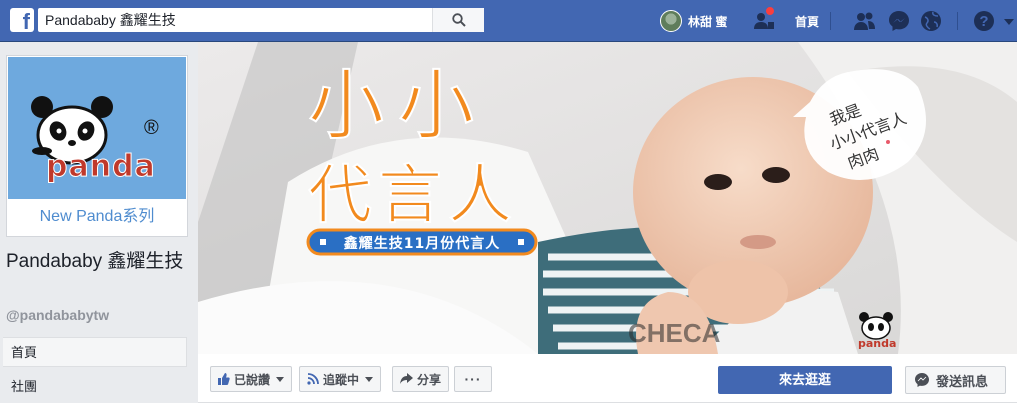 This screenshot has width=1017, height=403. What do you see at coordinates (807, 21) in the screenshot?
I see `home-link: 首頁` at bounding box center [807, 21].